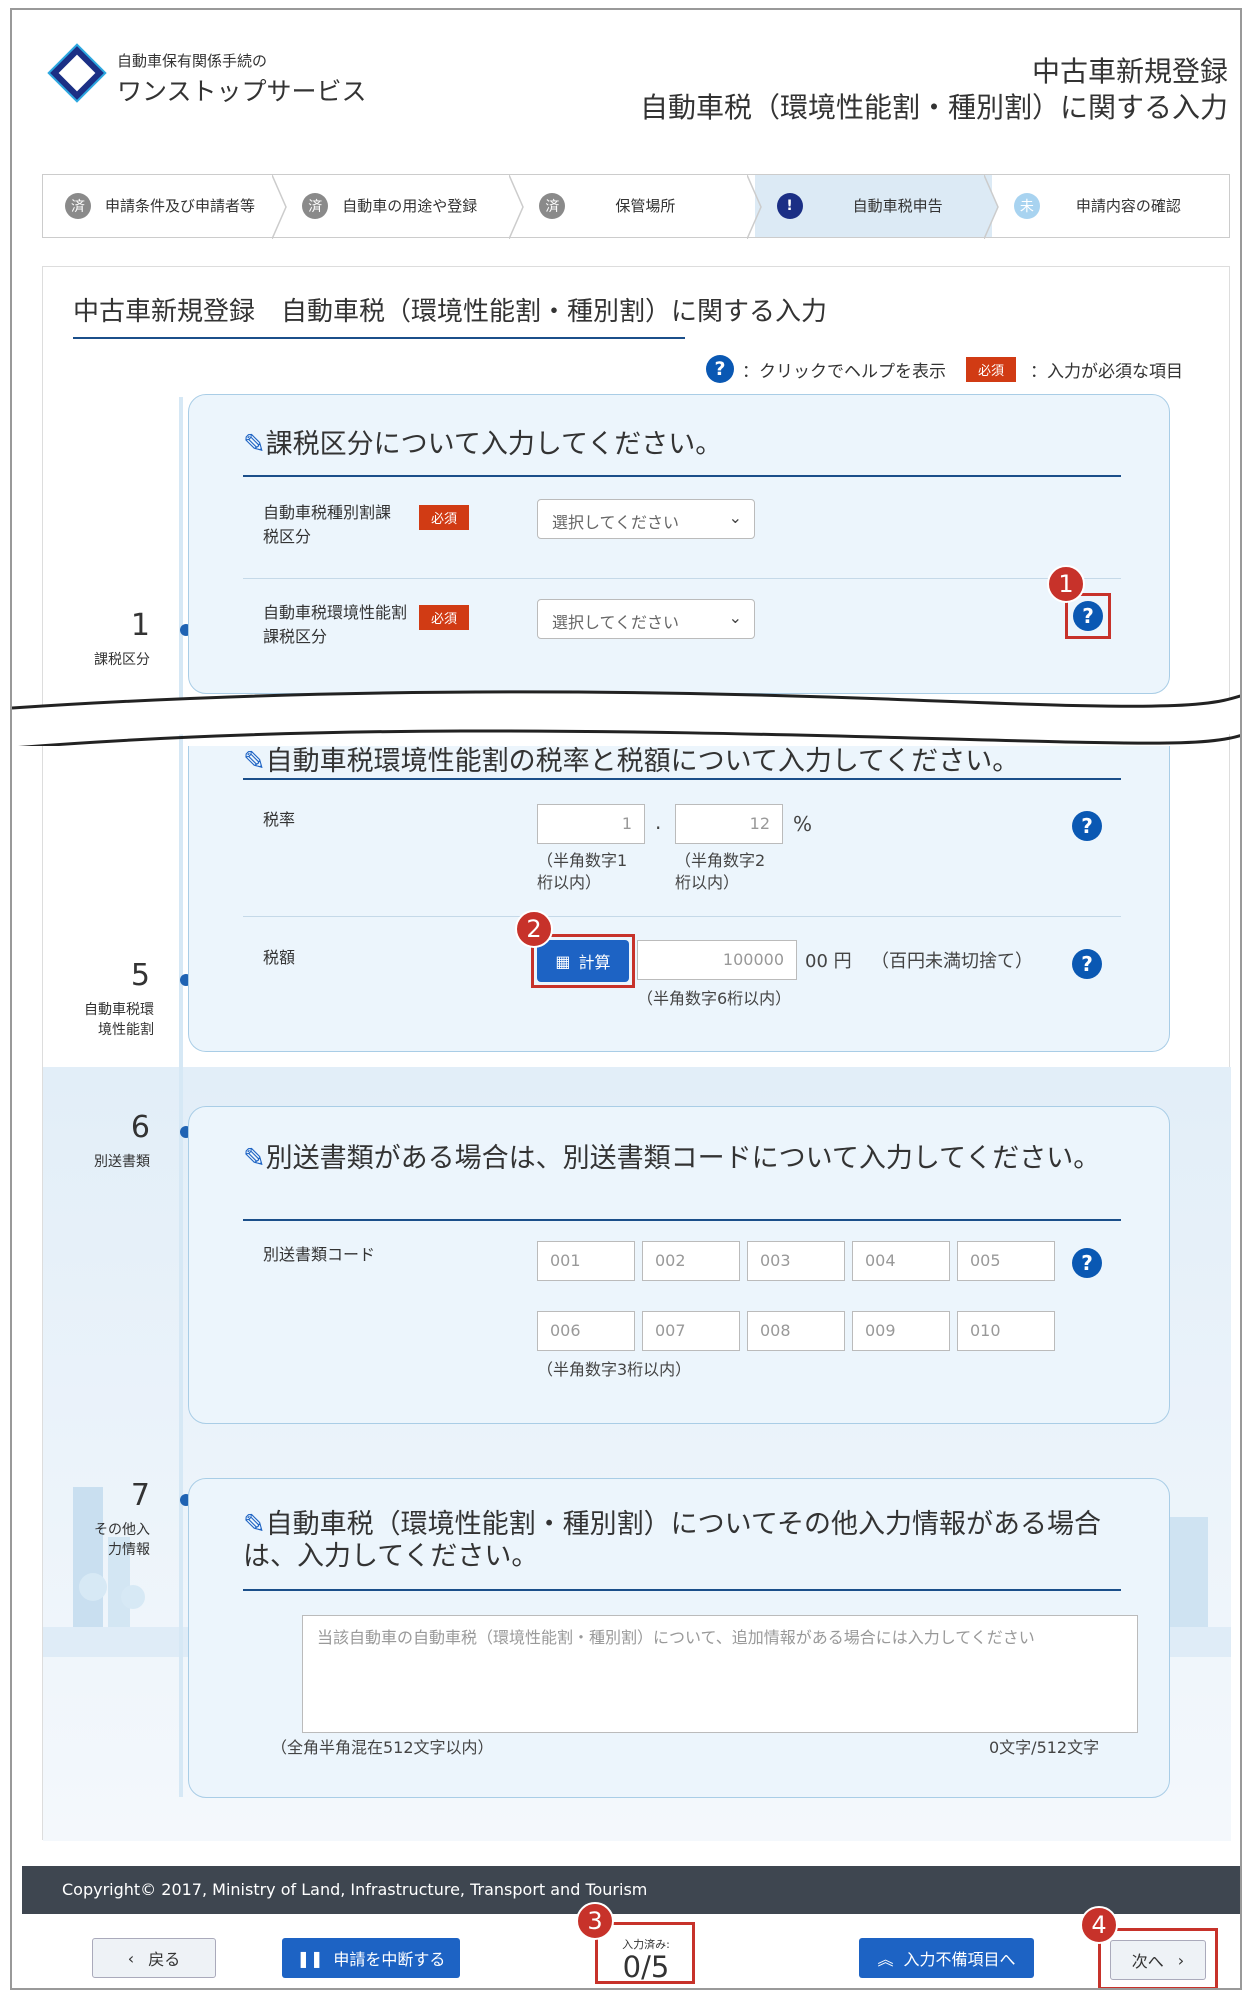  I want to click on amount-label: 税額, so click(279, 957).